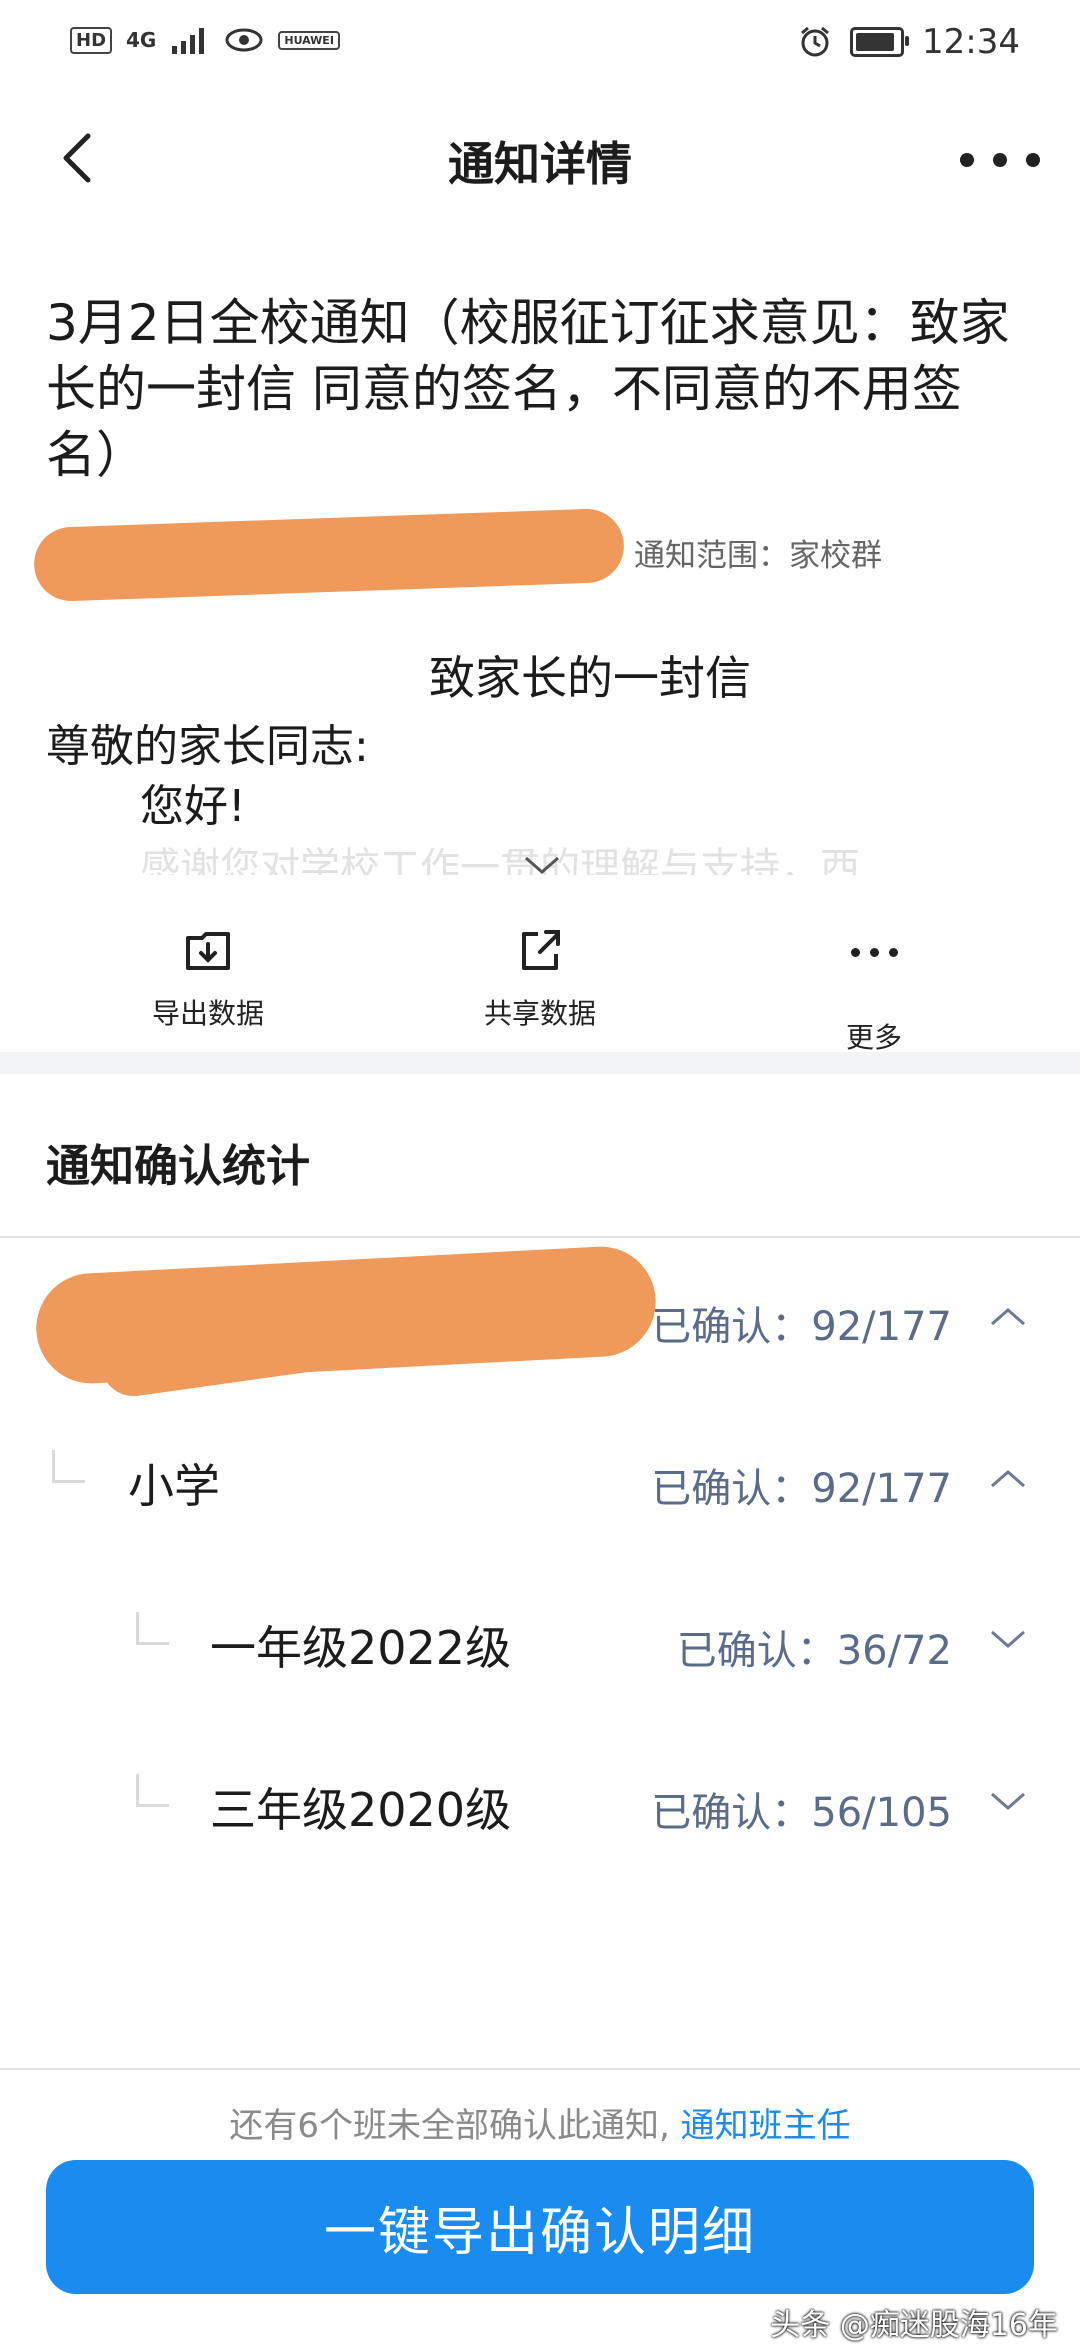 The image size is (1080, 2344). What do you see at coordinates (541, 950) in the screenshot?
I see `share-icon` at bounding box center [541, 950].